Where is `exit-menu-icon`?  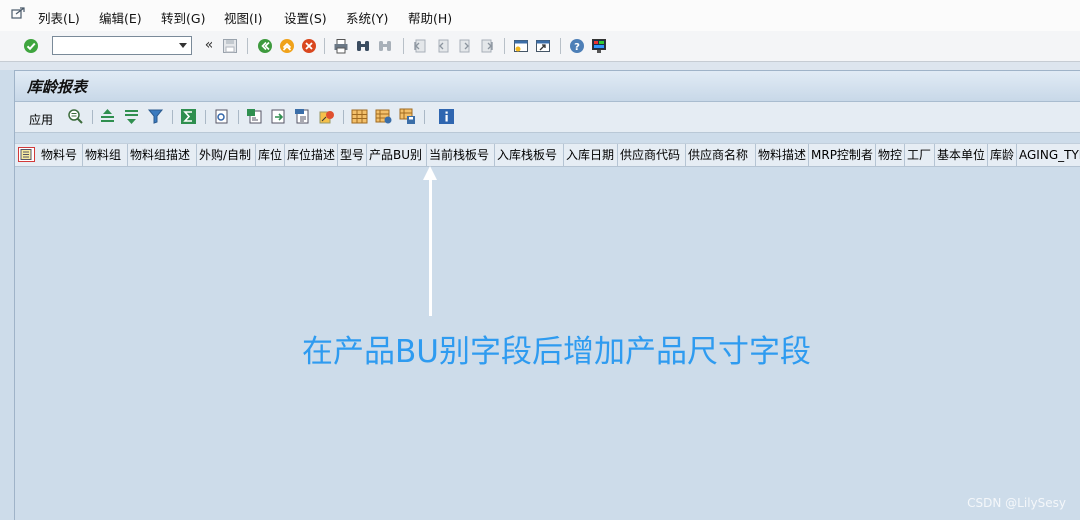
exit-menu-icon is located at coordinates (18, 13).